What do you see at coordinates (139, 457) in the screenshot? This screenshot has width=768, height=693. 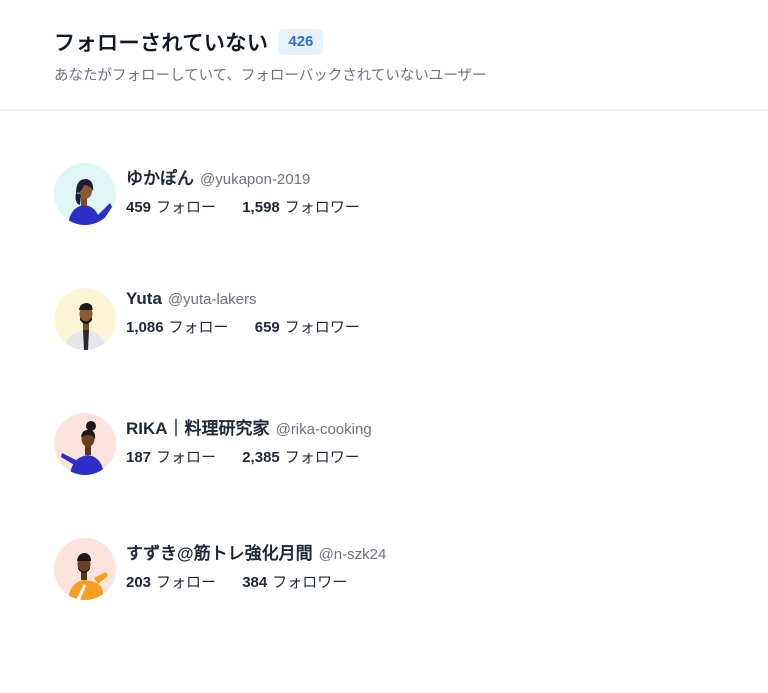 I see `following-count: 187` at bounding box center [139, 457].